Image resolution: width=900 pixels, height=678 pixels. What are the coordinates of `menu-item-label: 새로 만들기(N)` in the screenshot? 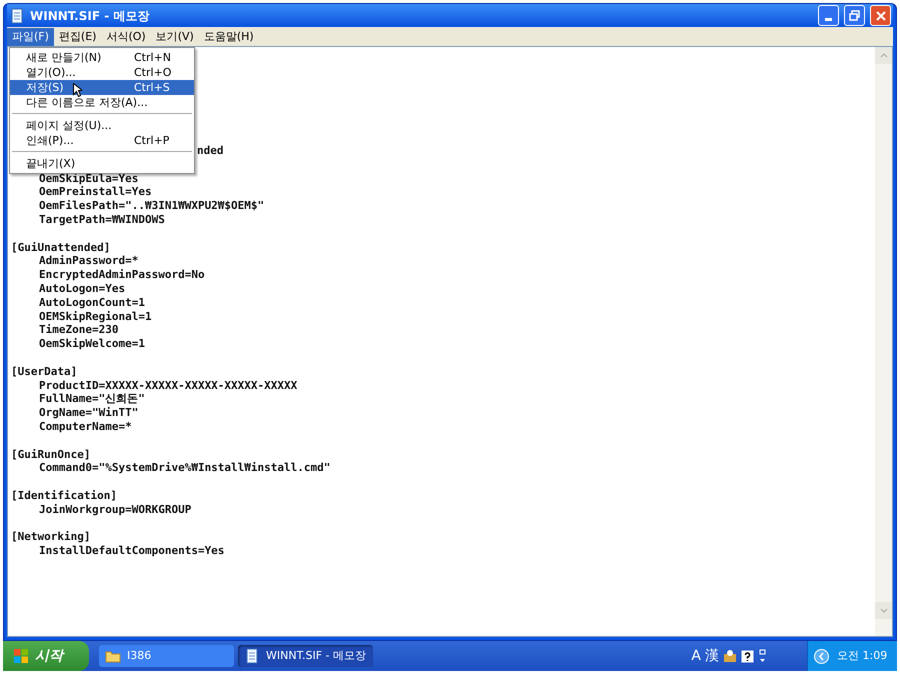 It's located at (64, 57).